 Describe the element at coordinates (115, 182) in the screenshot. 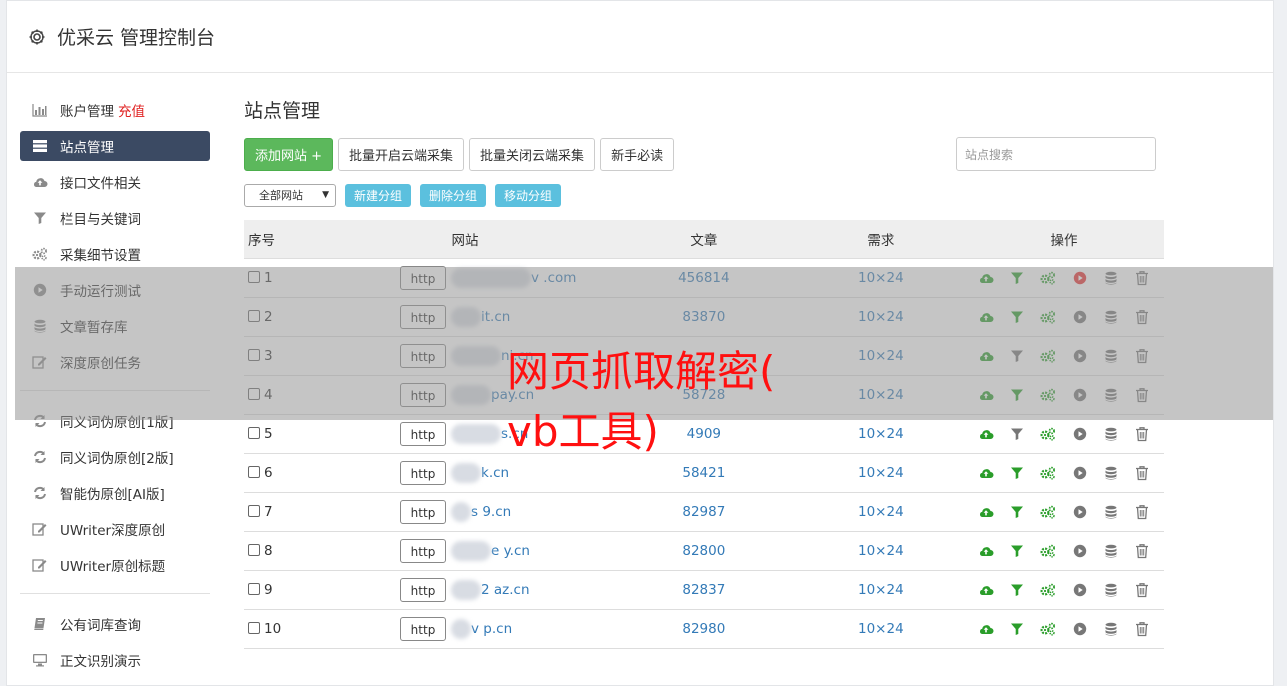

I see `sidebar-item: 接口文件相关` at that location.